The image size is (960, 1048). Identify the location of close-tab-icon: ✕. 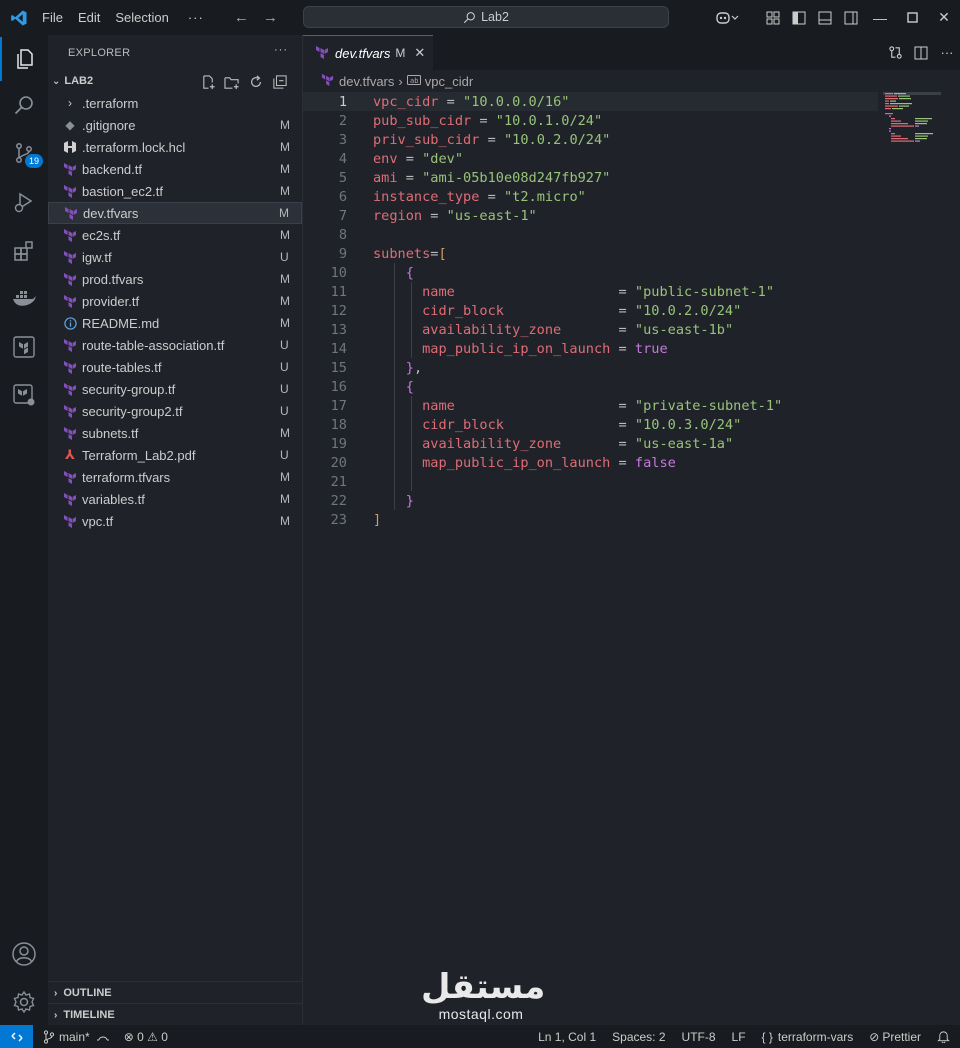
(419, 53).